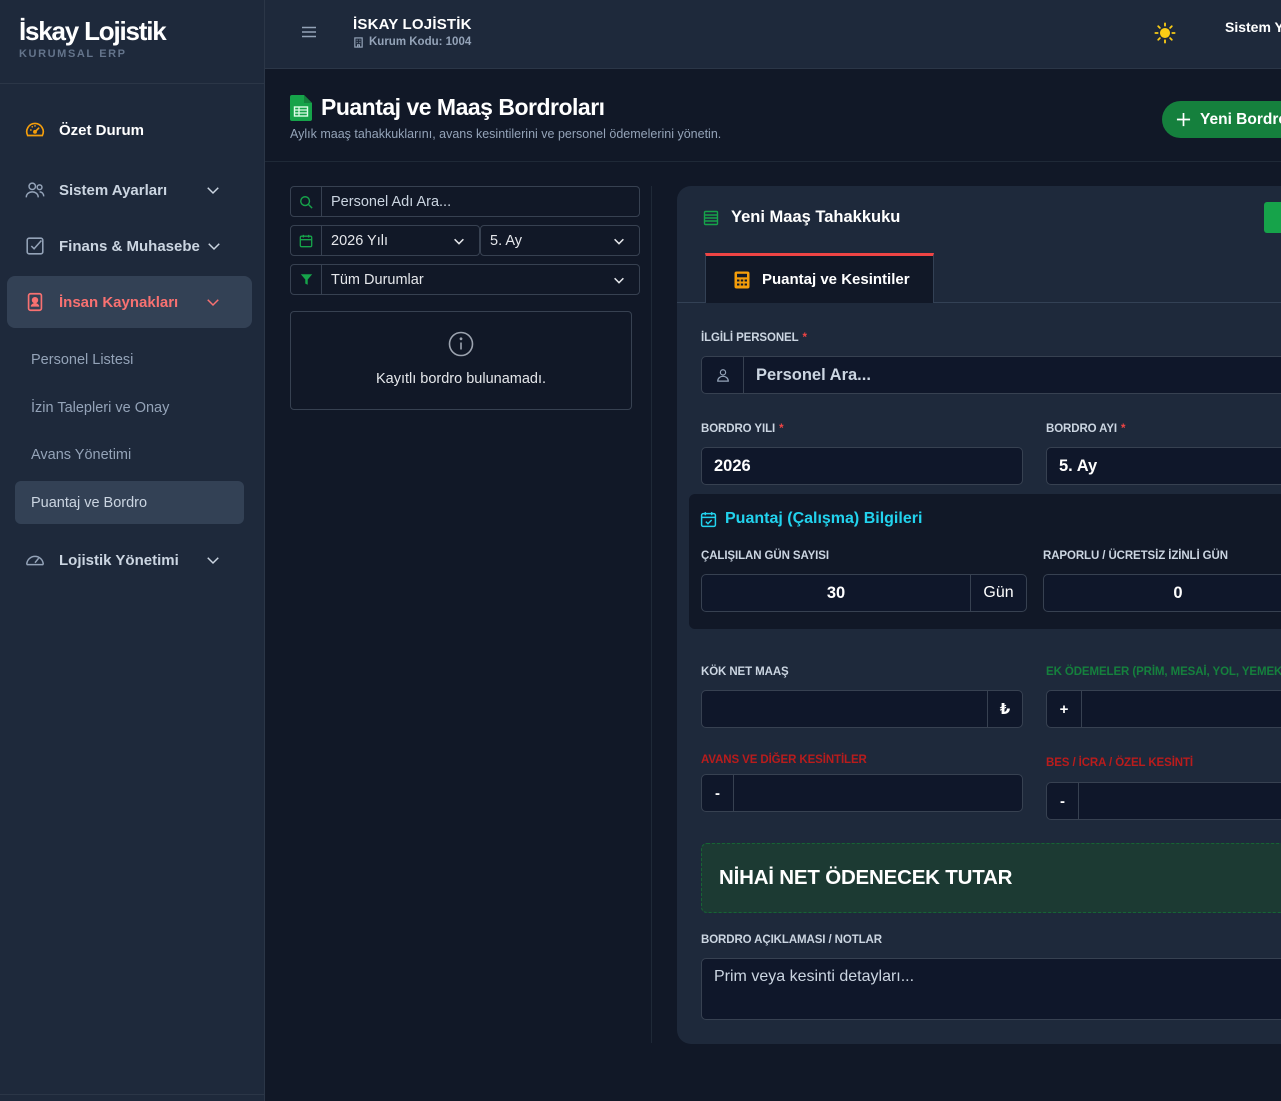  I want to click on tab-label: Puantaj ve Kesintiler, so click(836, 279).